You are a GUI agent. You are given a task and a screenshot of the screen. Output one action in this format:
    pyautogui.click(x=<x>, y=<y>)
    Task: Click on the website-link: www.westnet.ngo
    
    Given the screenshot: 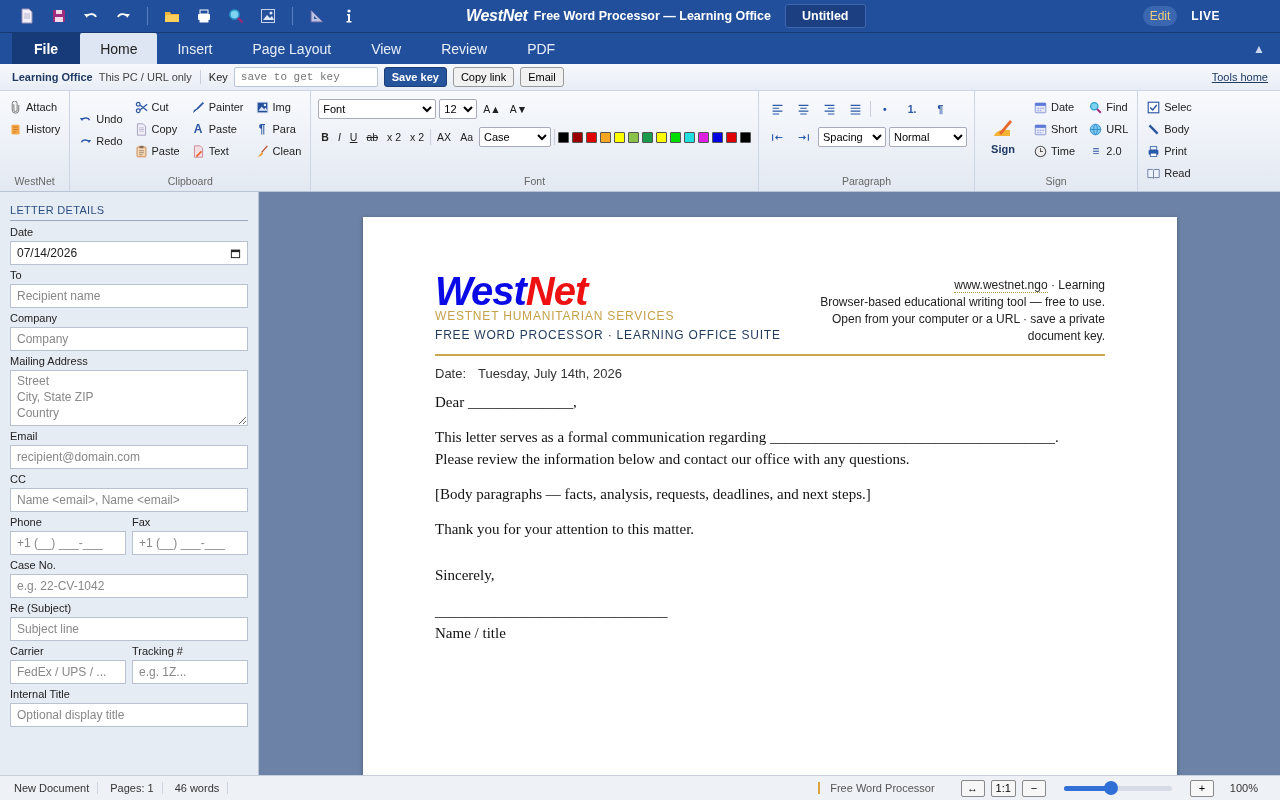 What is the action you would take?
    pyautogui.click(x=1001, y=285)
    